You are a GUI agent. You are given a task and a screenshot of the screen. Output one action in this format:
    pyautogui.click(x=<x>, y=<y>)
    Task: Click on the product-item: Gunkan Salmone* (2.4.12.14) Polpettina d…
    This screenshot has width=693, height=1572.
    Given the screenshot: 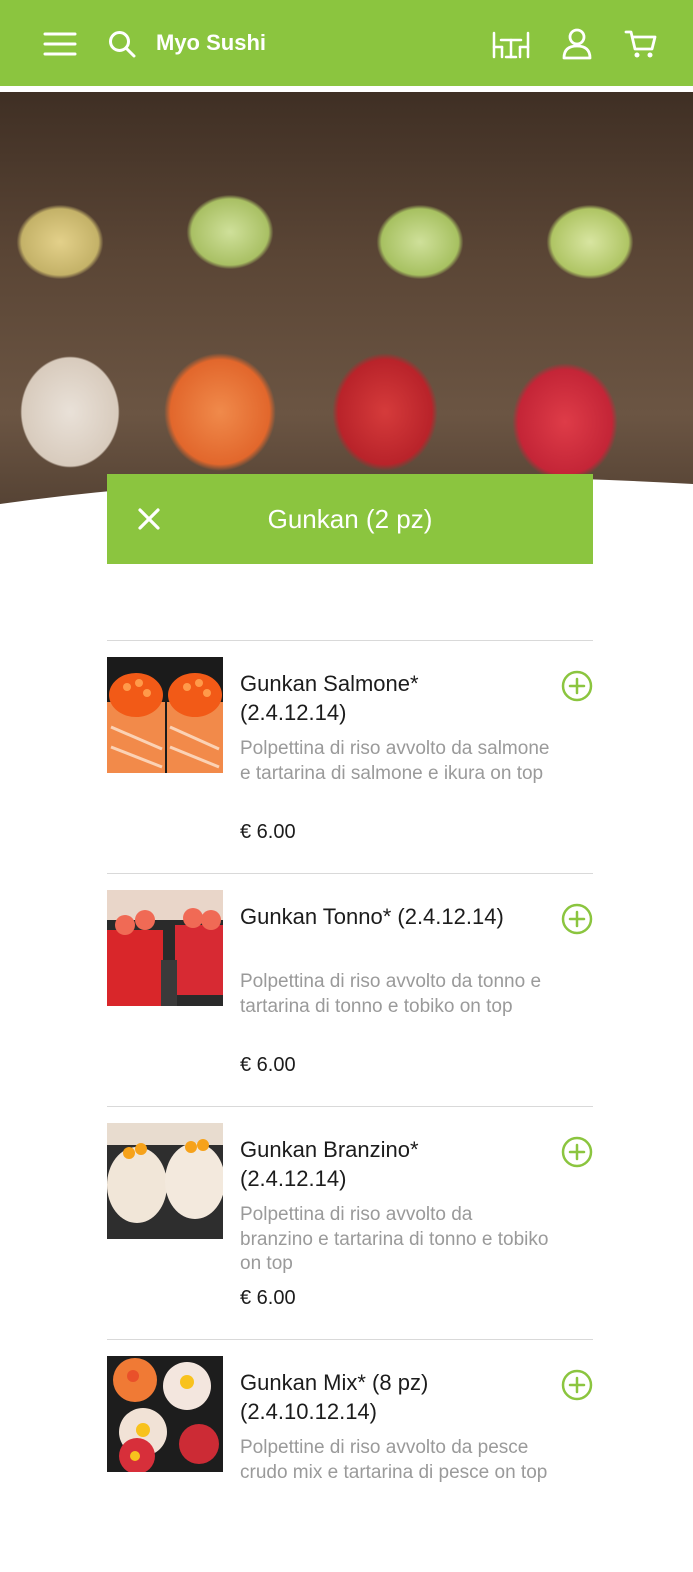 What is the action you would take?
    pyautogui.click(x=350, y=756)
    